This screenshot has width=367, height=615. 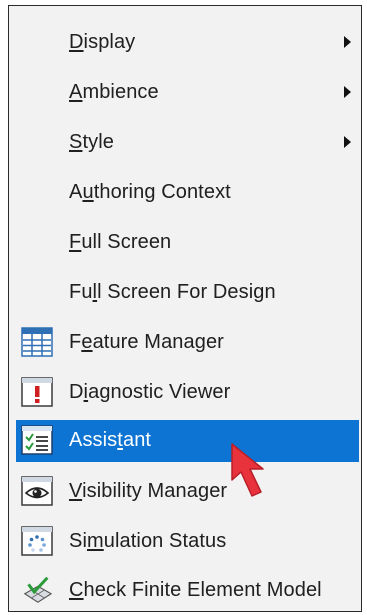 What do you see at coordinates (187, 142) in the screenshot?
I see `menu-item-style: Style` at bounding box center [187, 142].